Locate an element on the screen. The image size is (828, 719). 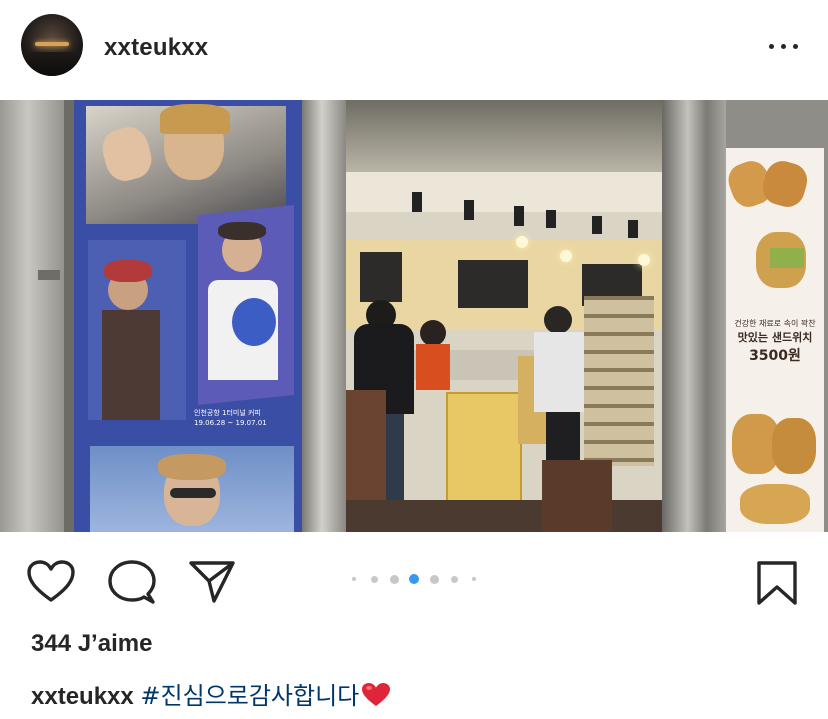
ellipsis-icon is located at coordinates (784, 47).